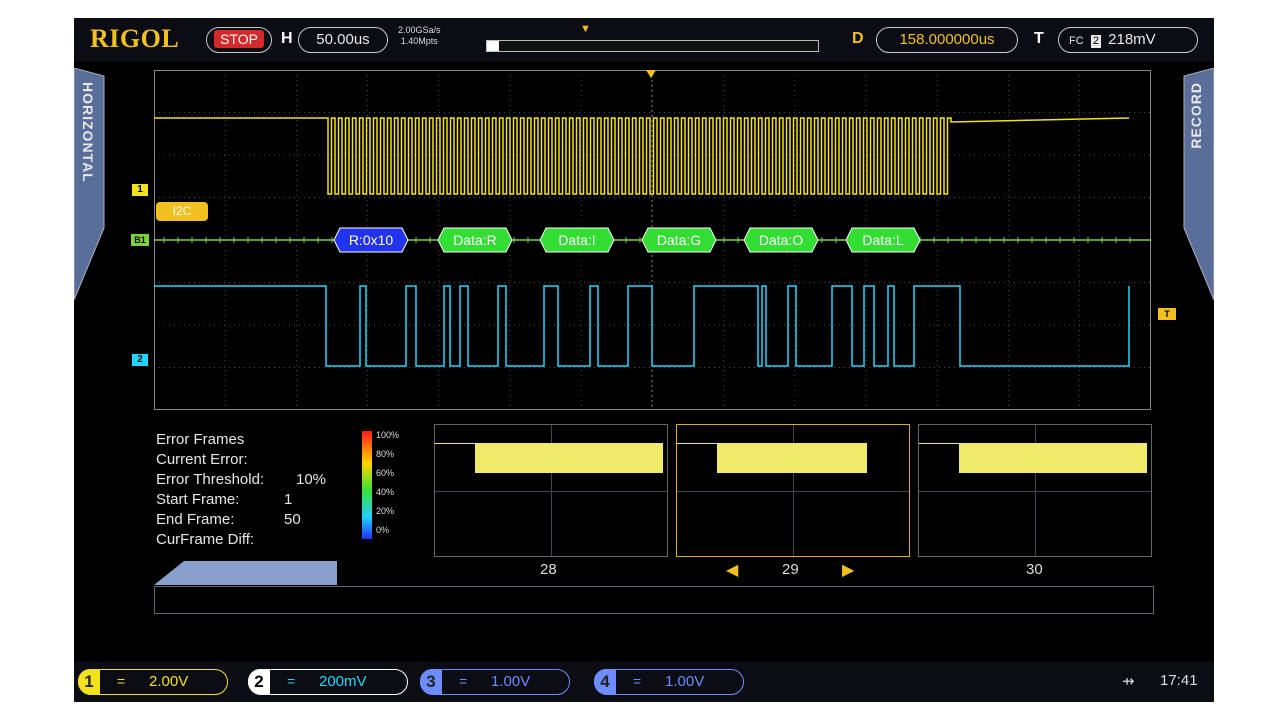  I want to click on decode-packet-label: Data:R, so click(475, 240).